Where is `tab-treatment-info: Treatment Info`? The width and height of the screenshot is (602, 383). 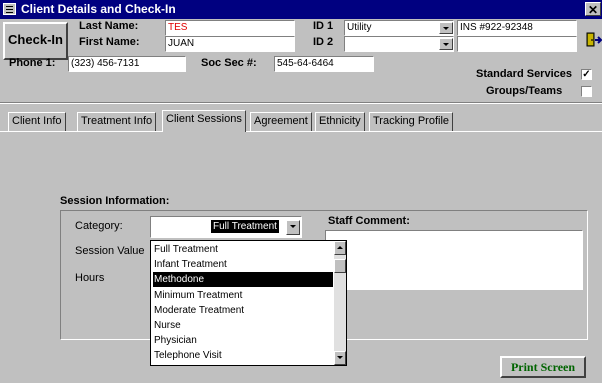 tab-treatment-info: Treatment Info is located at coordinates (117, 121).